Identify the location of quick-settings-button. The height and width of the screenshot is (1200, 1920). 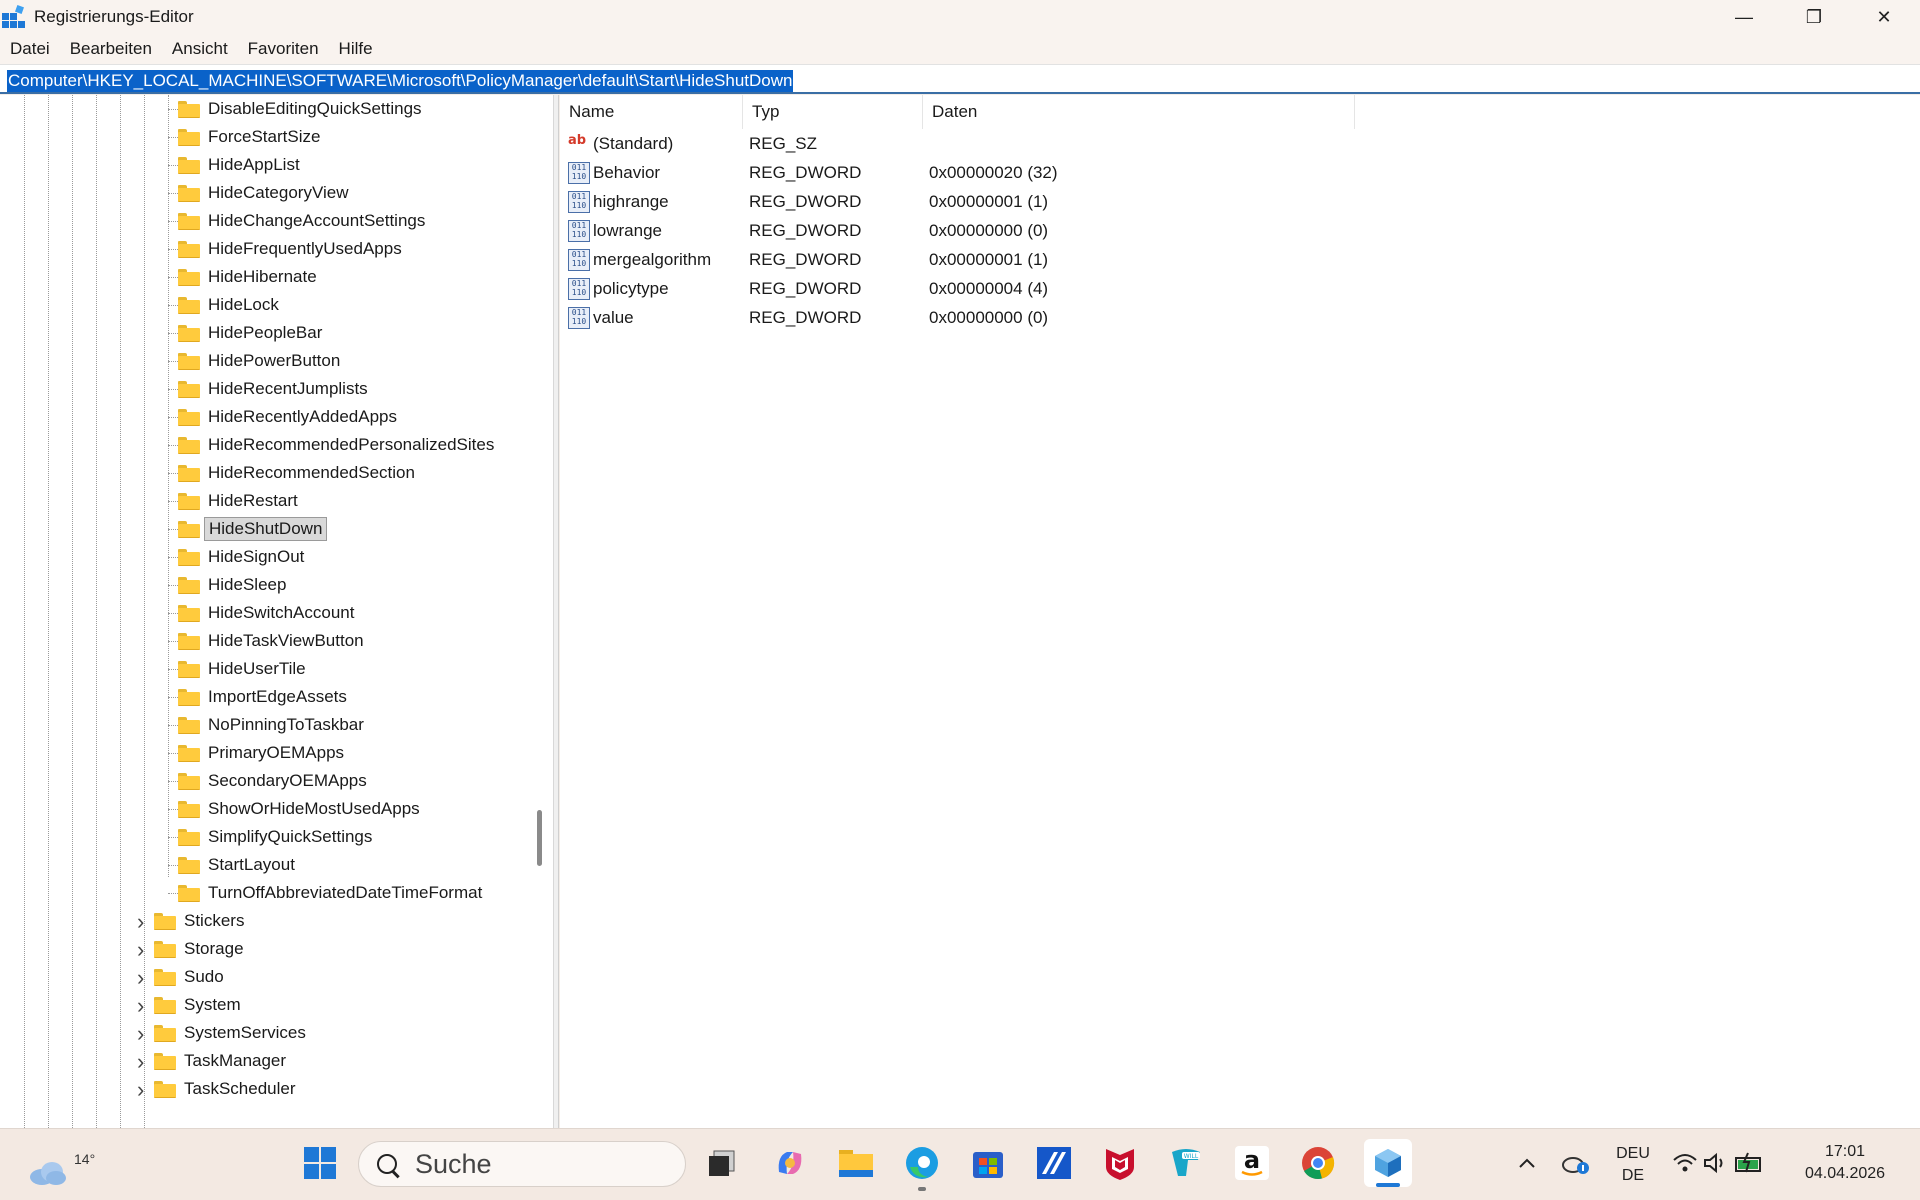
(1718, 1163).